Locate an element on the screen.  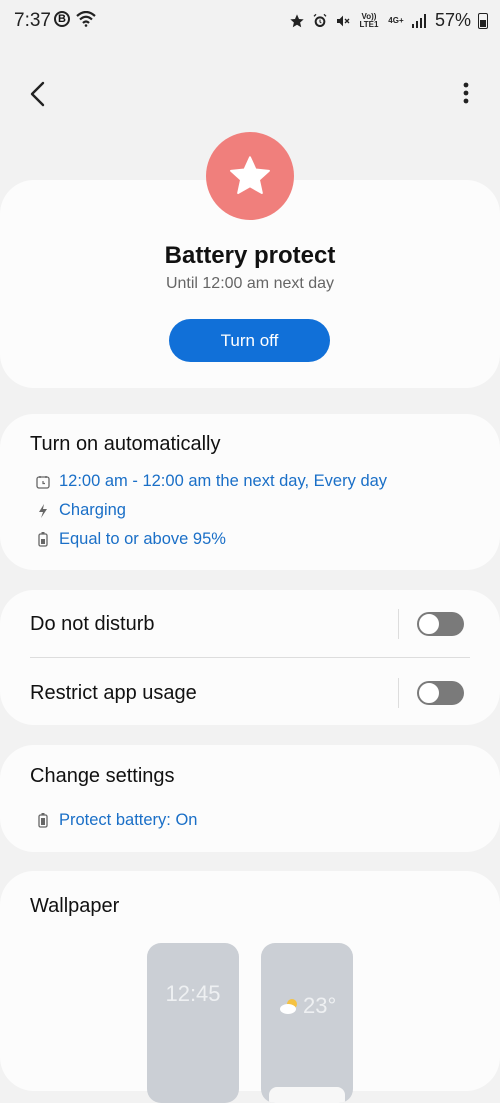
charging-condition: Charging is located at coordinates (81, 510).